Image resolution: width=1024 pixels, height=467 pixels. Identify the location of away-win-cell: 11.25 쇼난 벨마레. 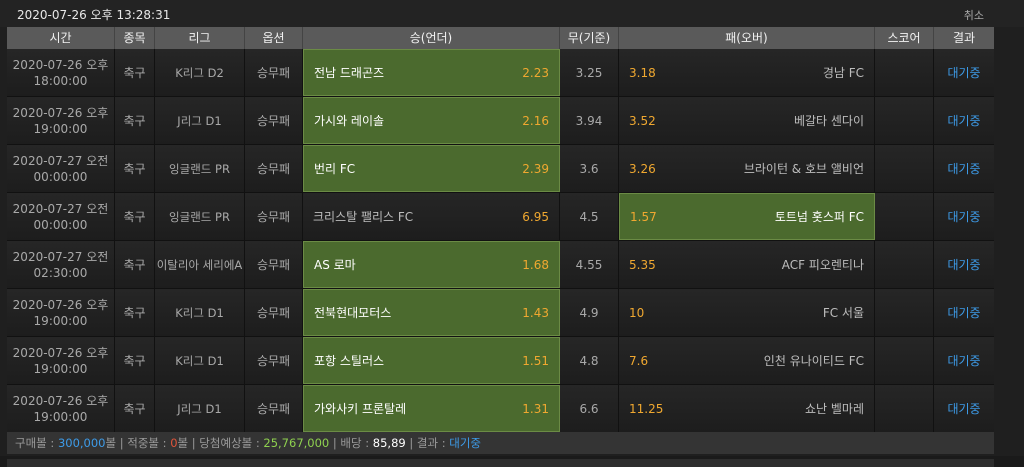
(747, 408).